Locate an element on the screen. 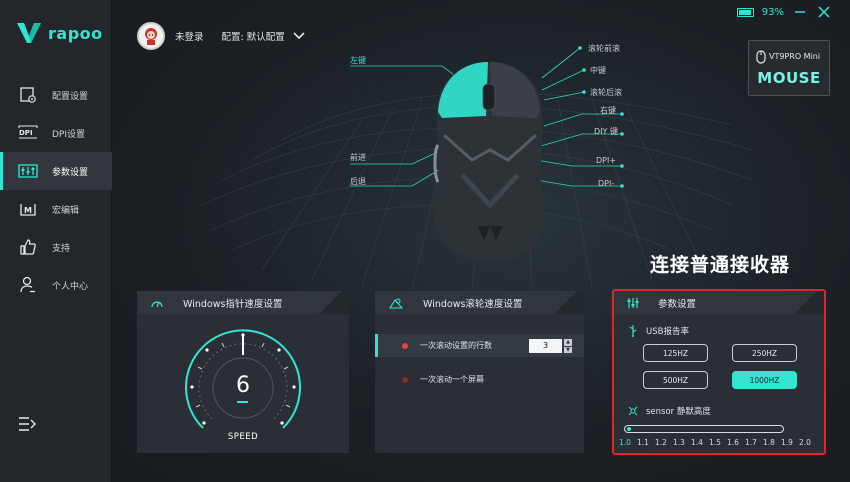  panel-header: 参数设置 is located at coordinates (719, 302).